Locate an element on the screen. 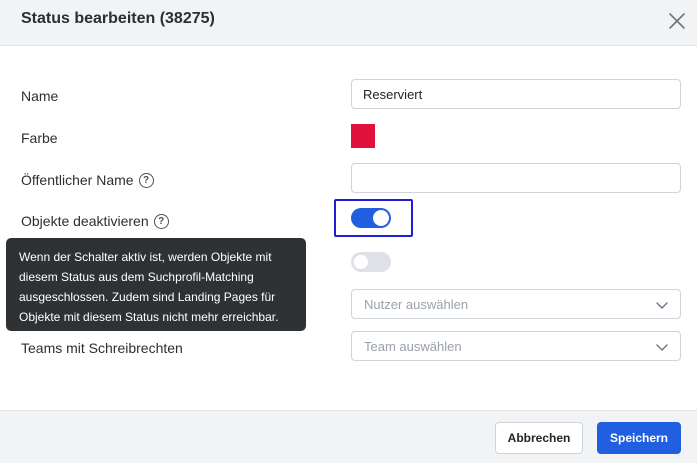 Image resolution: width=697 pixels, height=463 pixels. teams-label: Teams mit Schreibrechten is located at coordinates (102, 348).